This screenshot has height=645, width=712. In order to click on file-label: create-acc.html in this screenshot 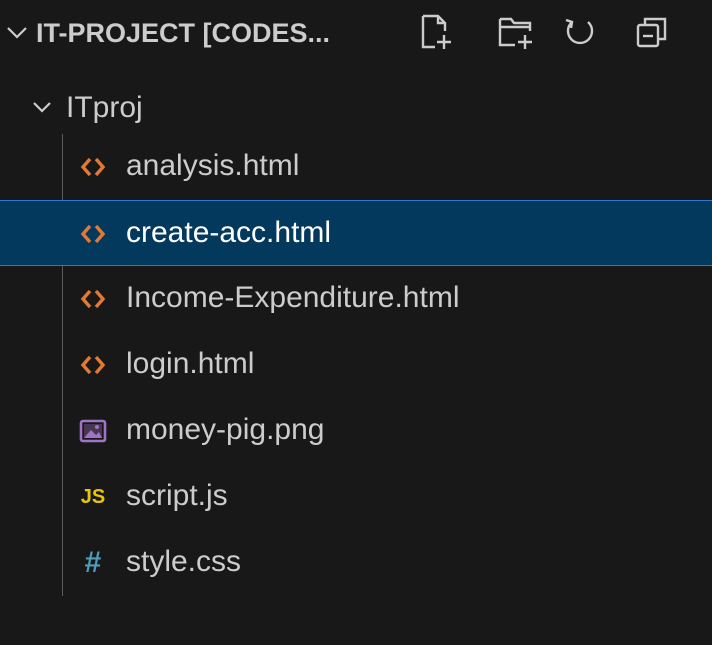, I will do `click(229, 232)`.